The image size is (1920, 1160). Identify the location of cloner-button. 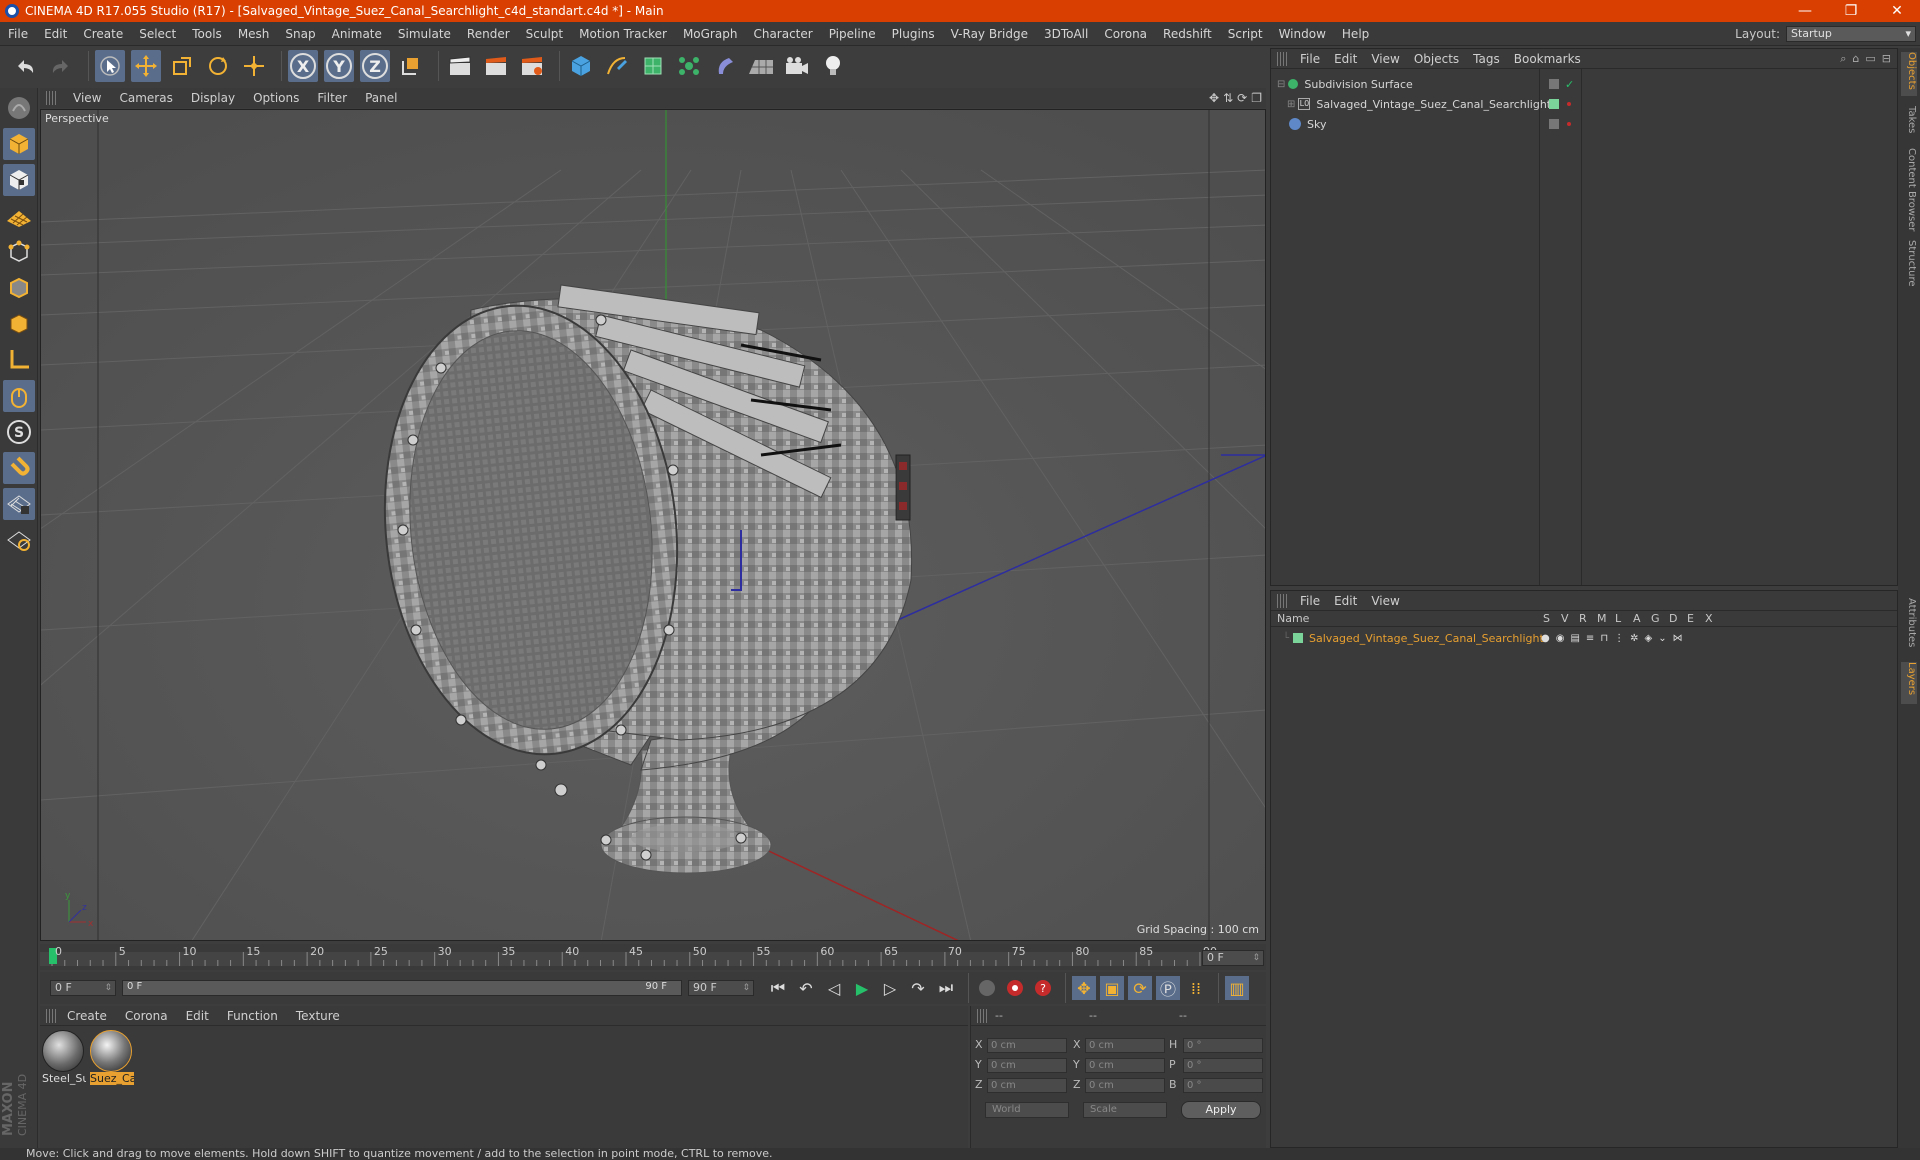
(689, 66).